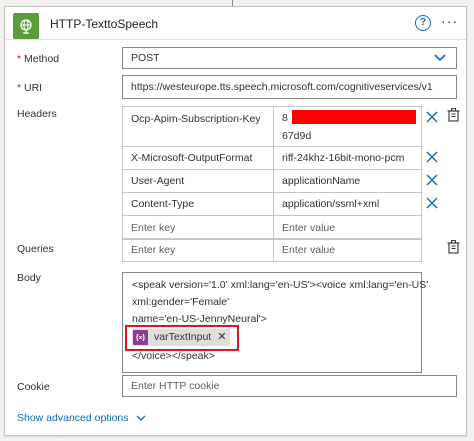 This screenshot has width=474, height=441. I want to click on more-options-icon: ···, so click(449, 21).